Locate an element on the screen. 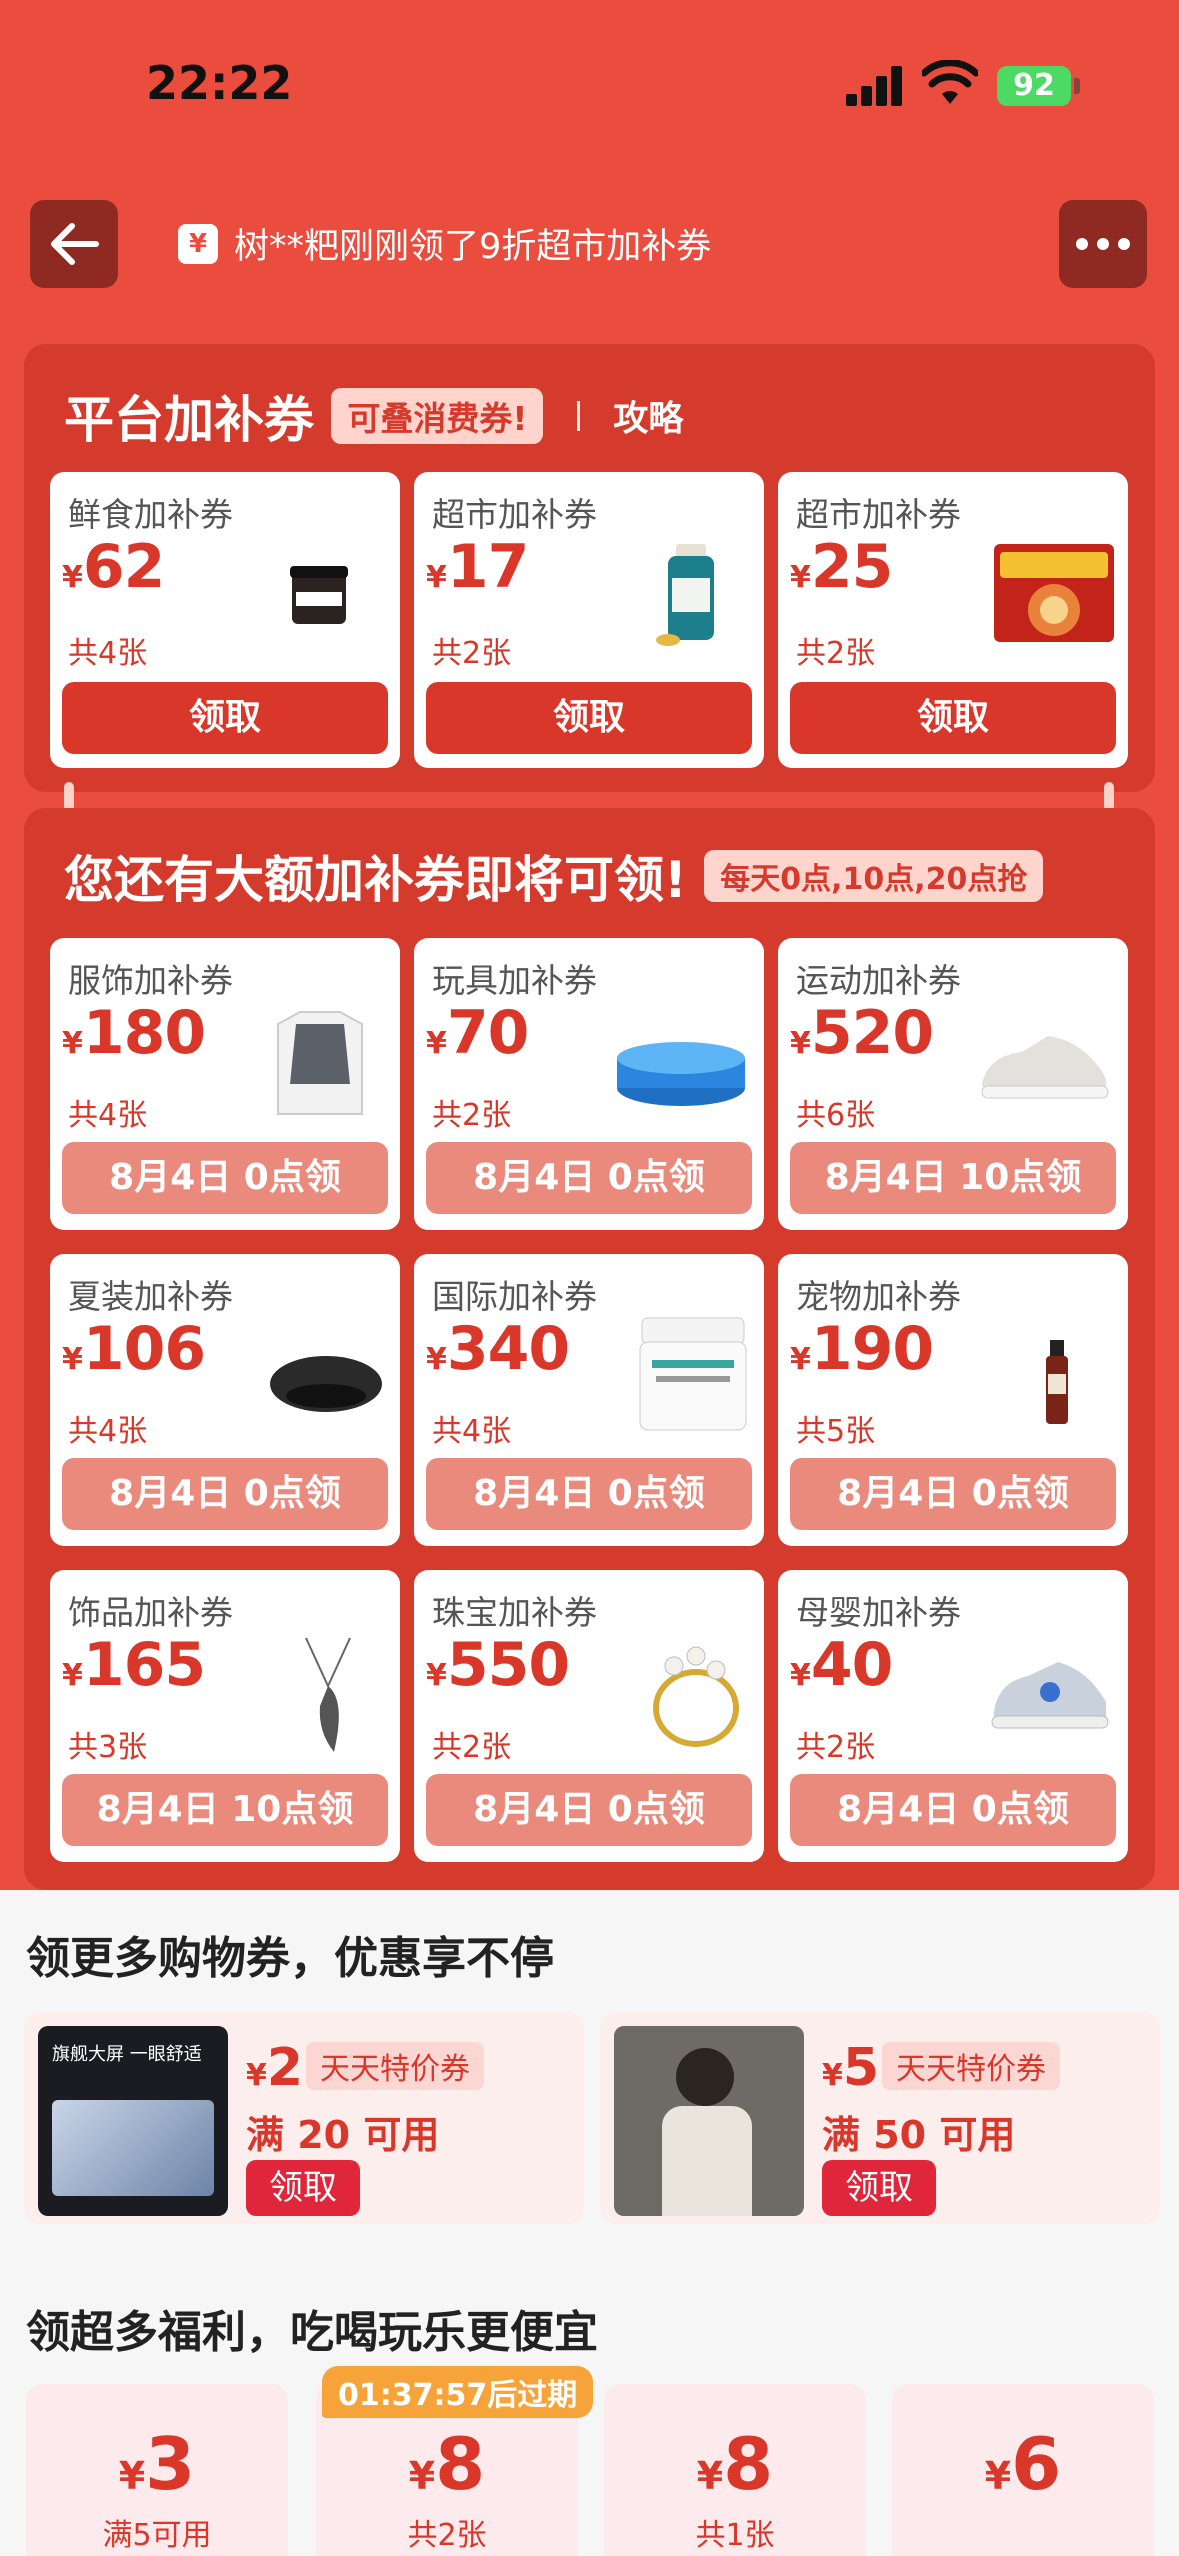 The image size is (1179, 2556). coupon-name: 珠宝加补券 is located at coordinates (514, 1612).